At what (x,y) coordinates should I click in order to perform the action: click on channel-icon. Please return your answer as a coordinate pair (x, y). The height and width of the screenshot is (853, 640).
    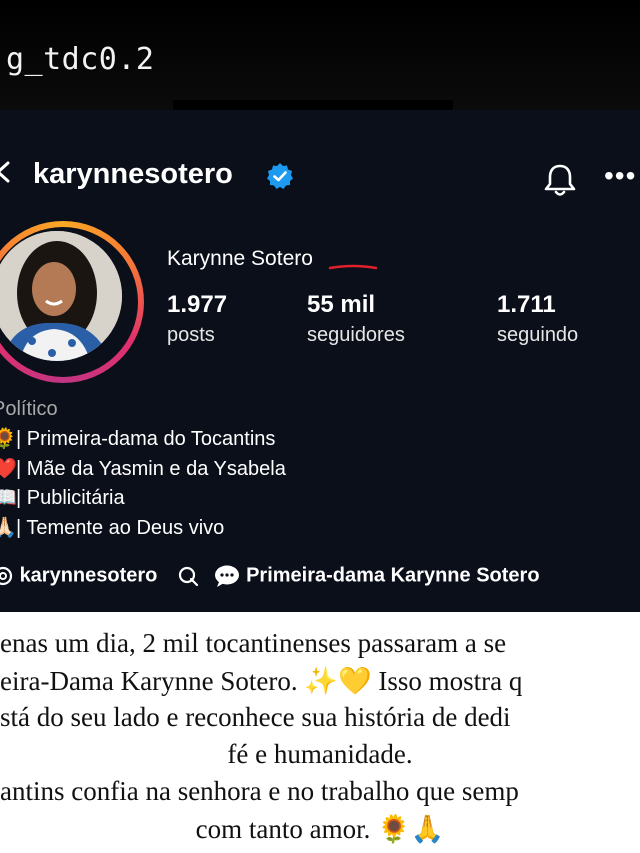
    Looking at the image, I should click on (188, 576).